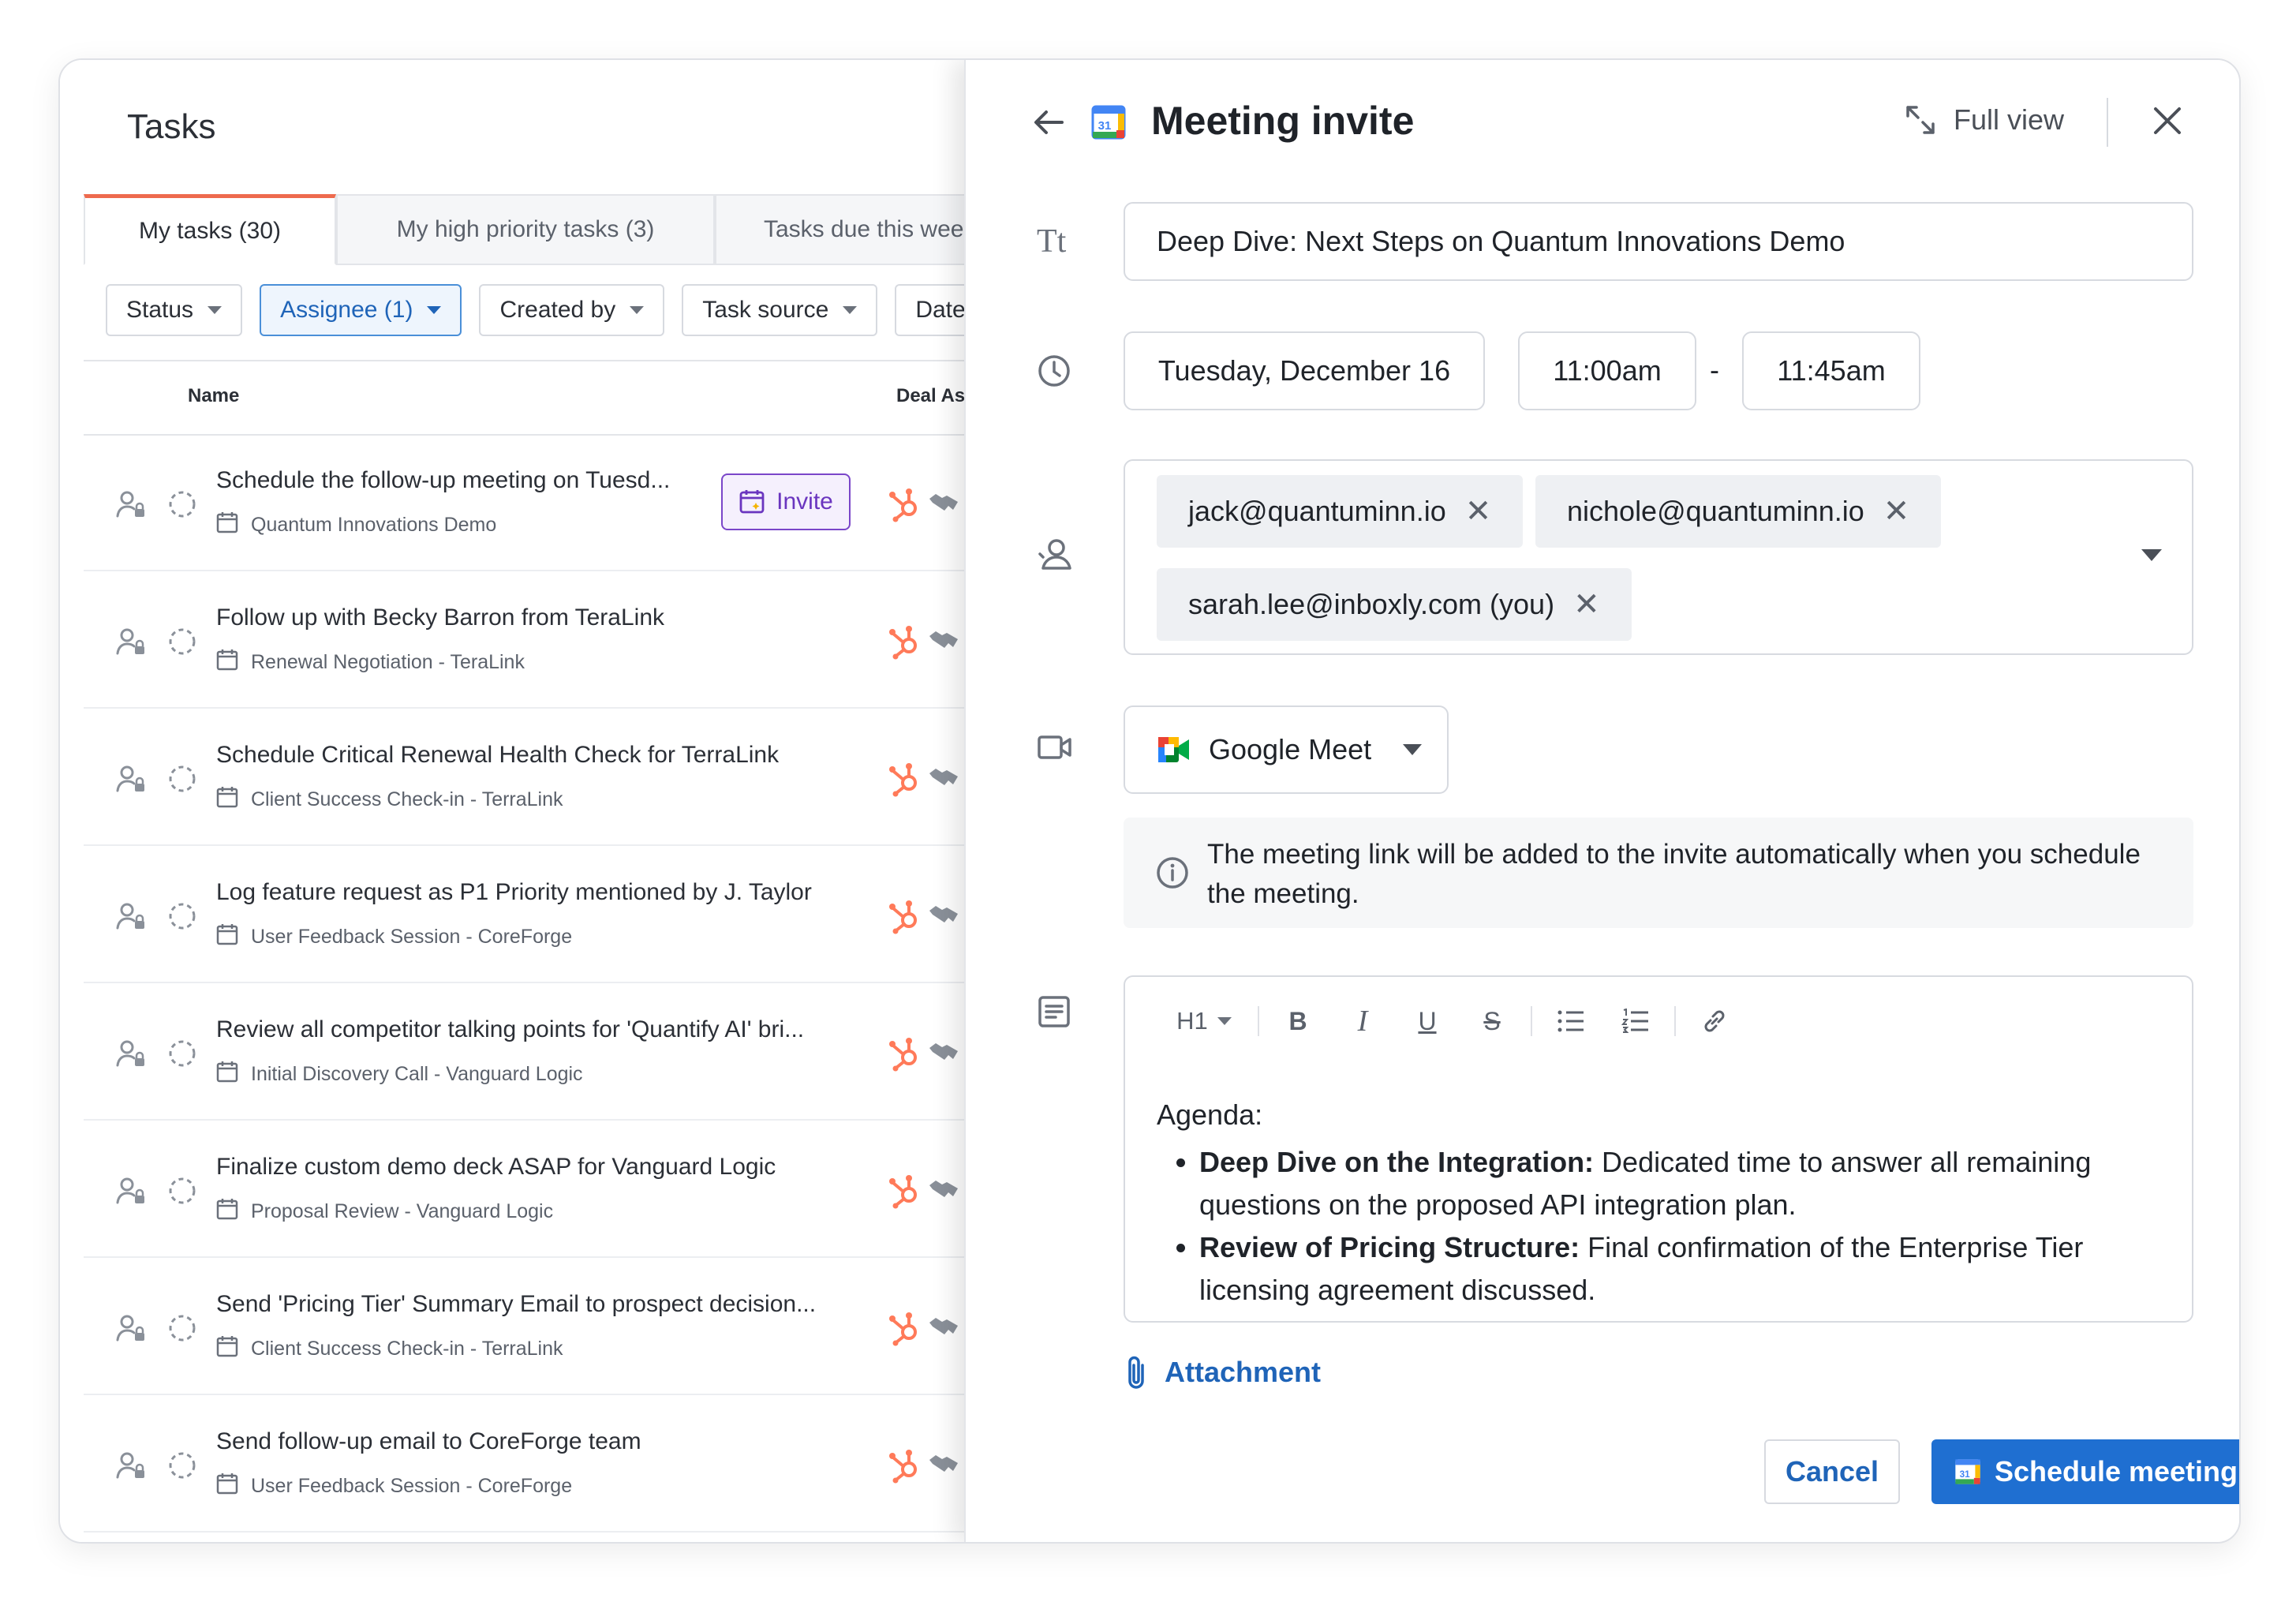 This screenshot has width=2296, height=1598. What do you see at coordinates (214, 396) in the screenshot?
I see `column-name: Name` at bounding box center [214, 396].